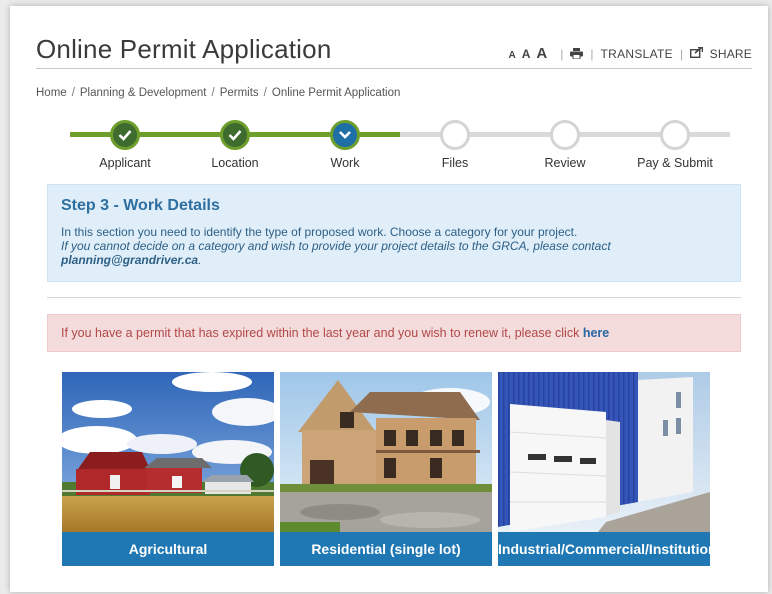 Image resolution: width=772 pixels, height=594 pixels. I want to click on category-agricultural-card: Agricultural, so click(168, 469).